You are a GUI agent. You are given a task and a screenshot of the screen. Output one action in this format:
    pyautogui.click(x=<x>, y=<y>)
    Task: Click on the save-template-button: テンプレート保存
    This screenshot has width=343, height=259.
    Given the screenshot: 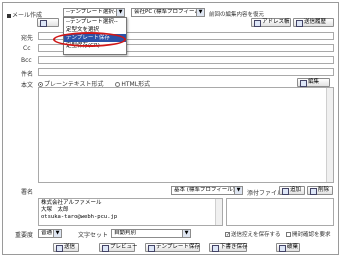 What is the action you would take?
    pyautogui.click(x=172, y=247)
    